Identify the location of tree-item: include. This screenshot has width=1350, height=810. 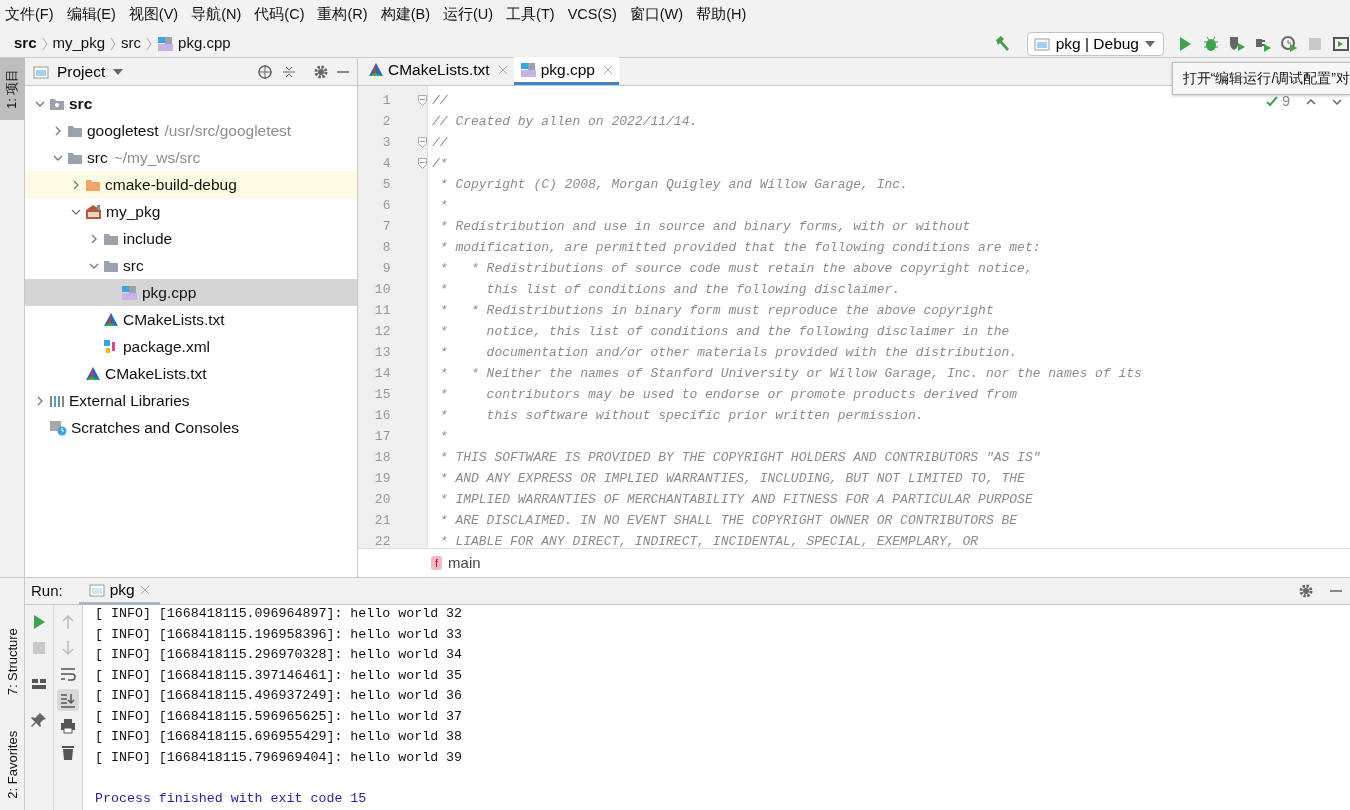
(191, 238).